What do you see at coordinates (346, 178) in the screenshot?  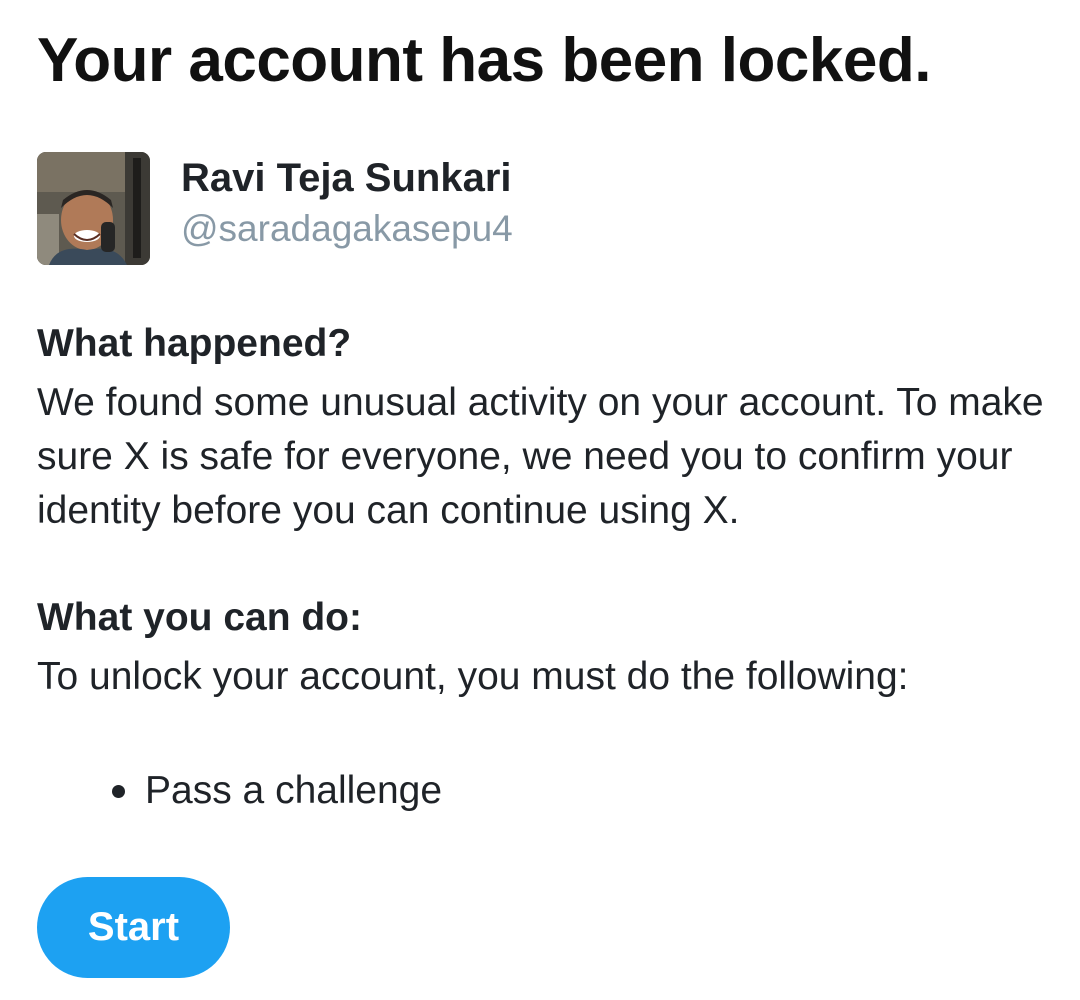 I see `display-name: Ravi Teja Sunkari` at bounding box center [346, 178].